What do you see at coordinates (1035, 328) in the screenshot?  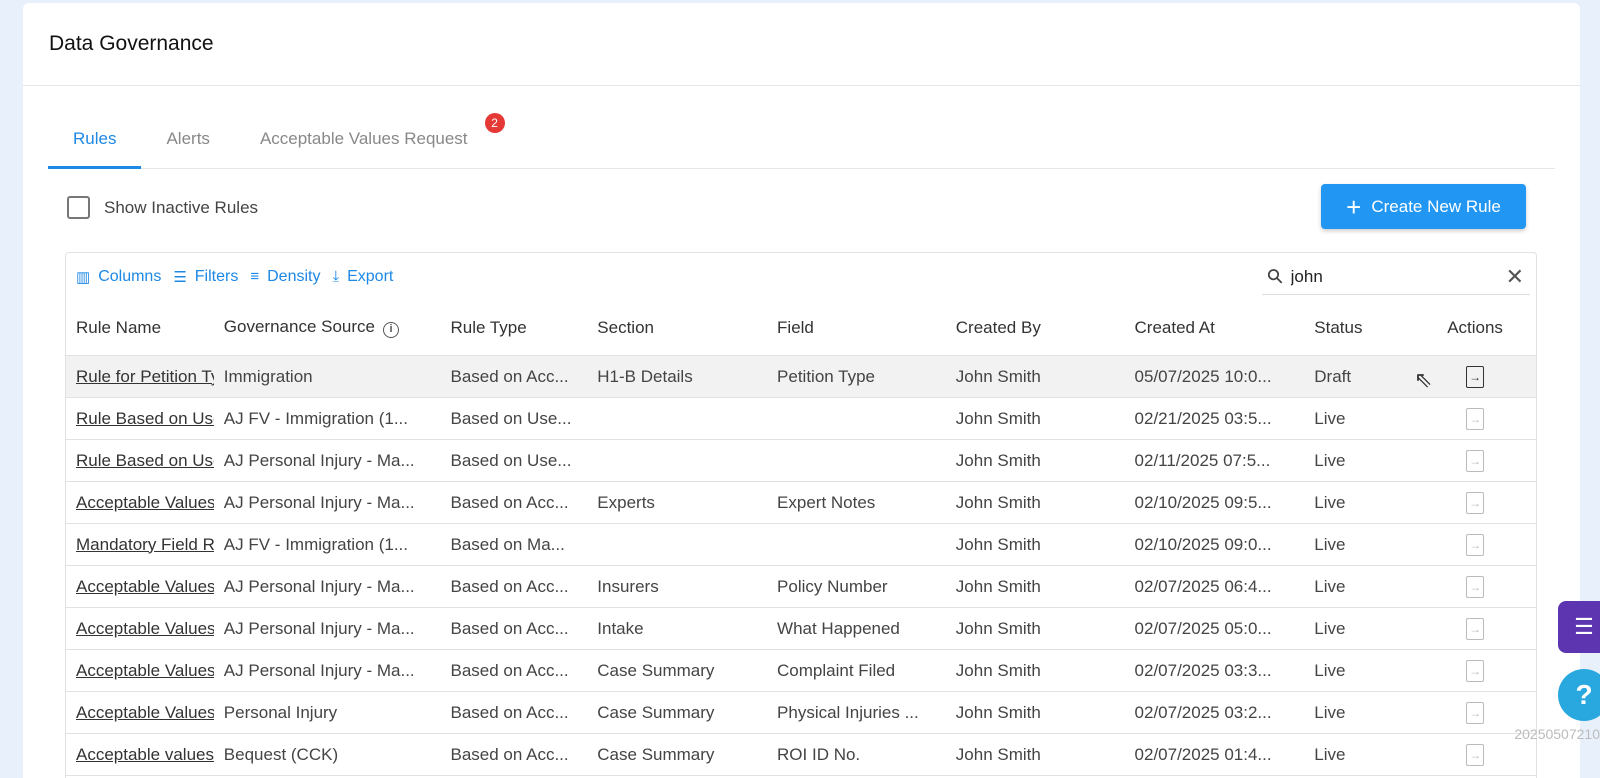 I see `column-header: Created By` at bounding box center [1035, 328].